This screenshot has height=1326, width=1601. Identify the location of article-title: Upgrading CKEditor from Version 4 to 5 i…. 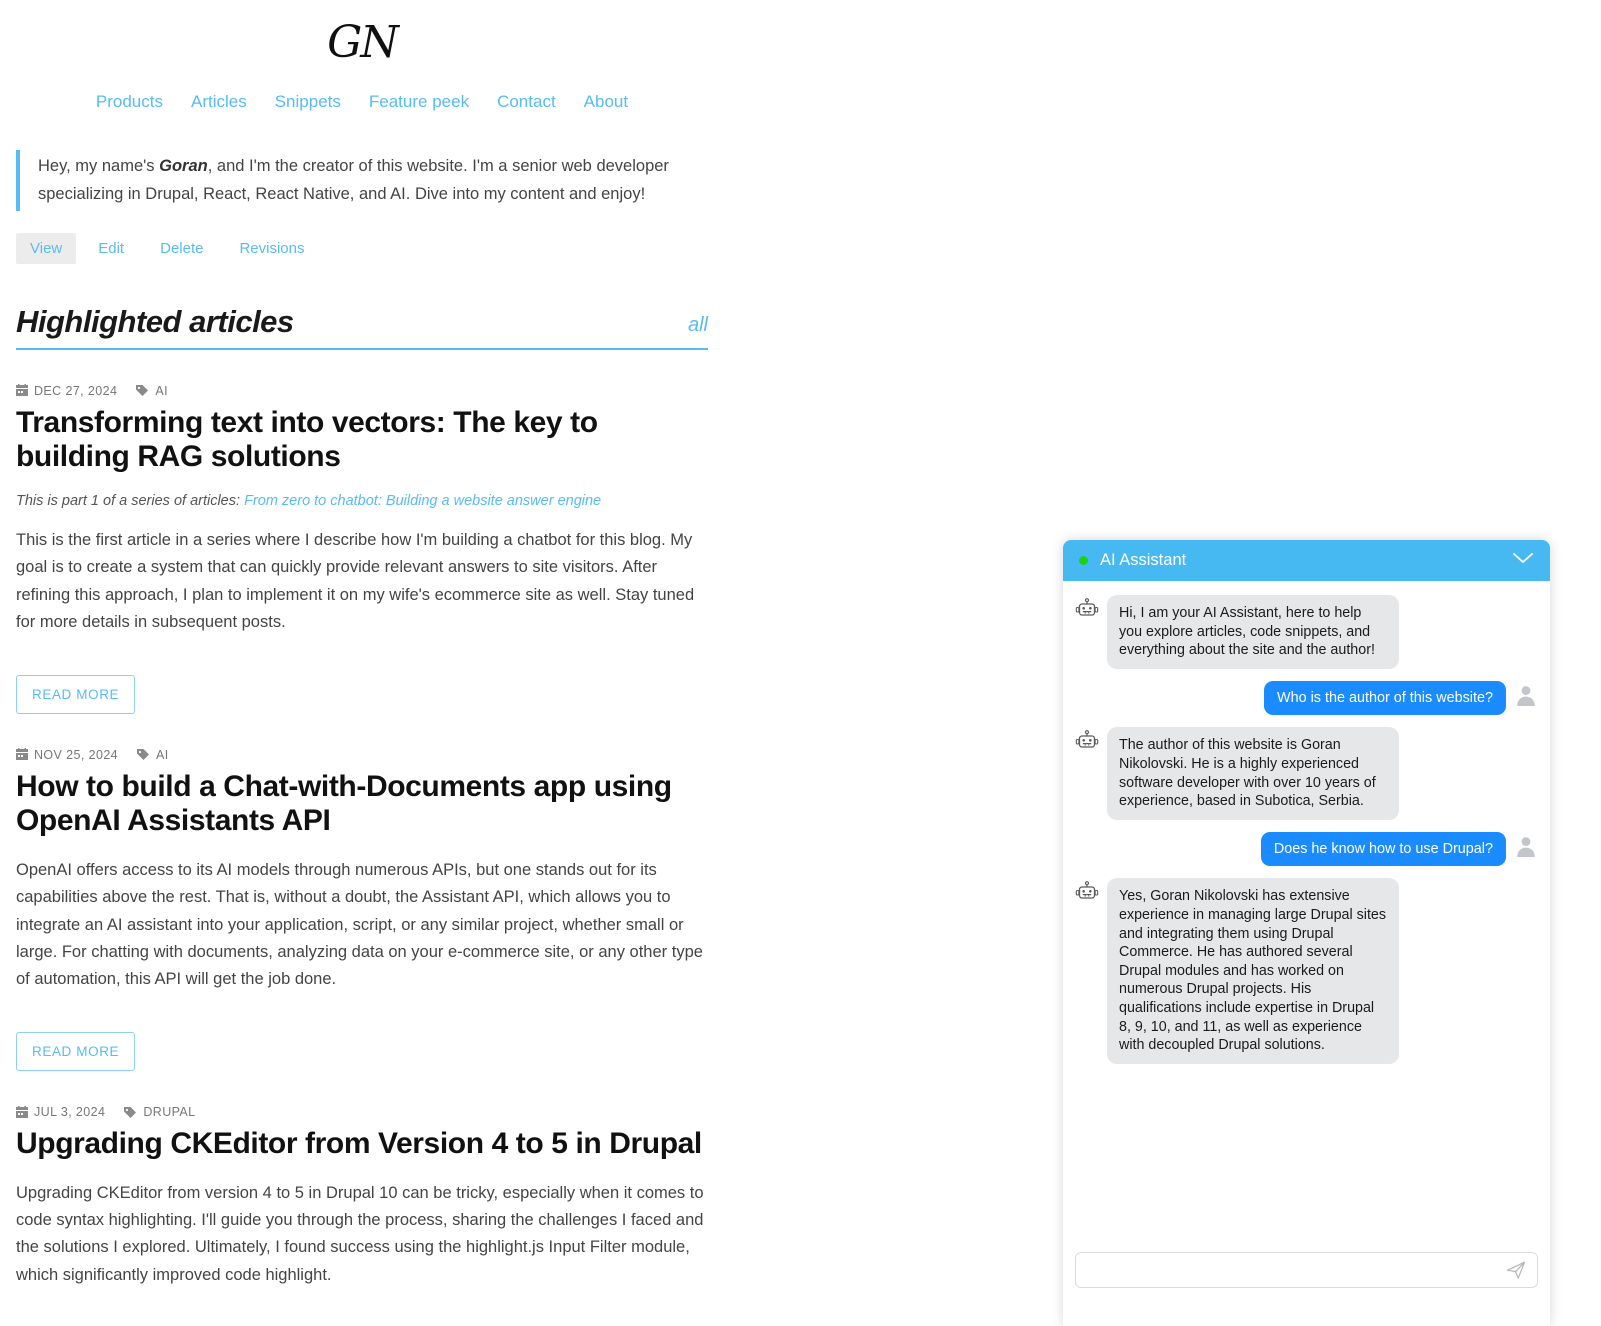
(362, 1144).